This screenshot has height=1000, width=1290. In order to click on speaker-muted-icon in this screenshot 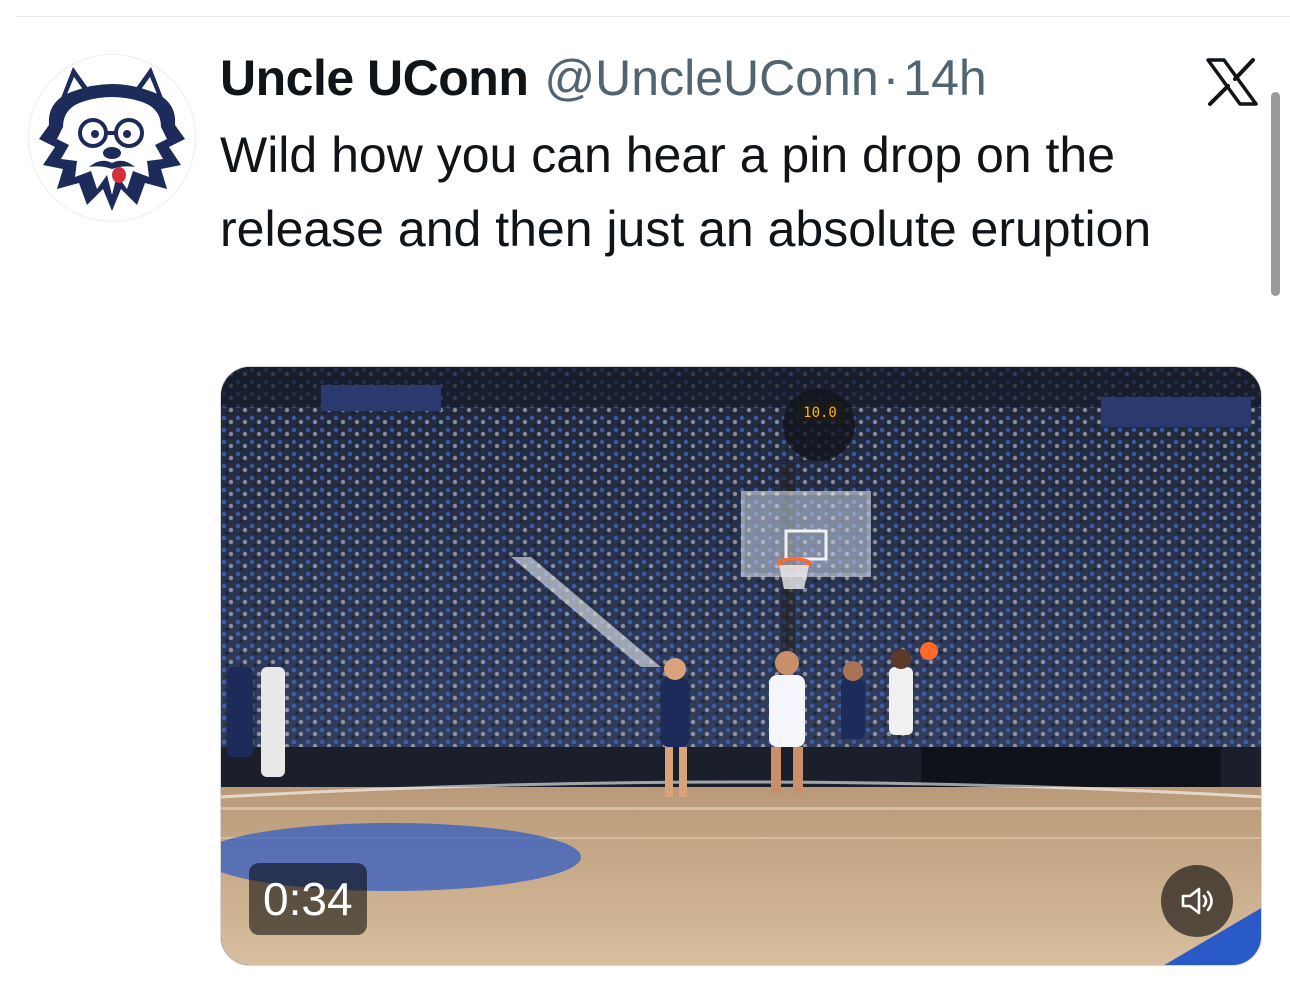, I will do `click(1197, 901)`.